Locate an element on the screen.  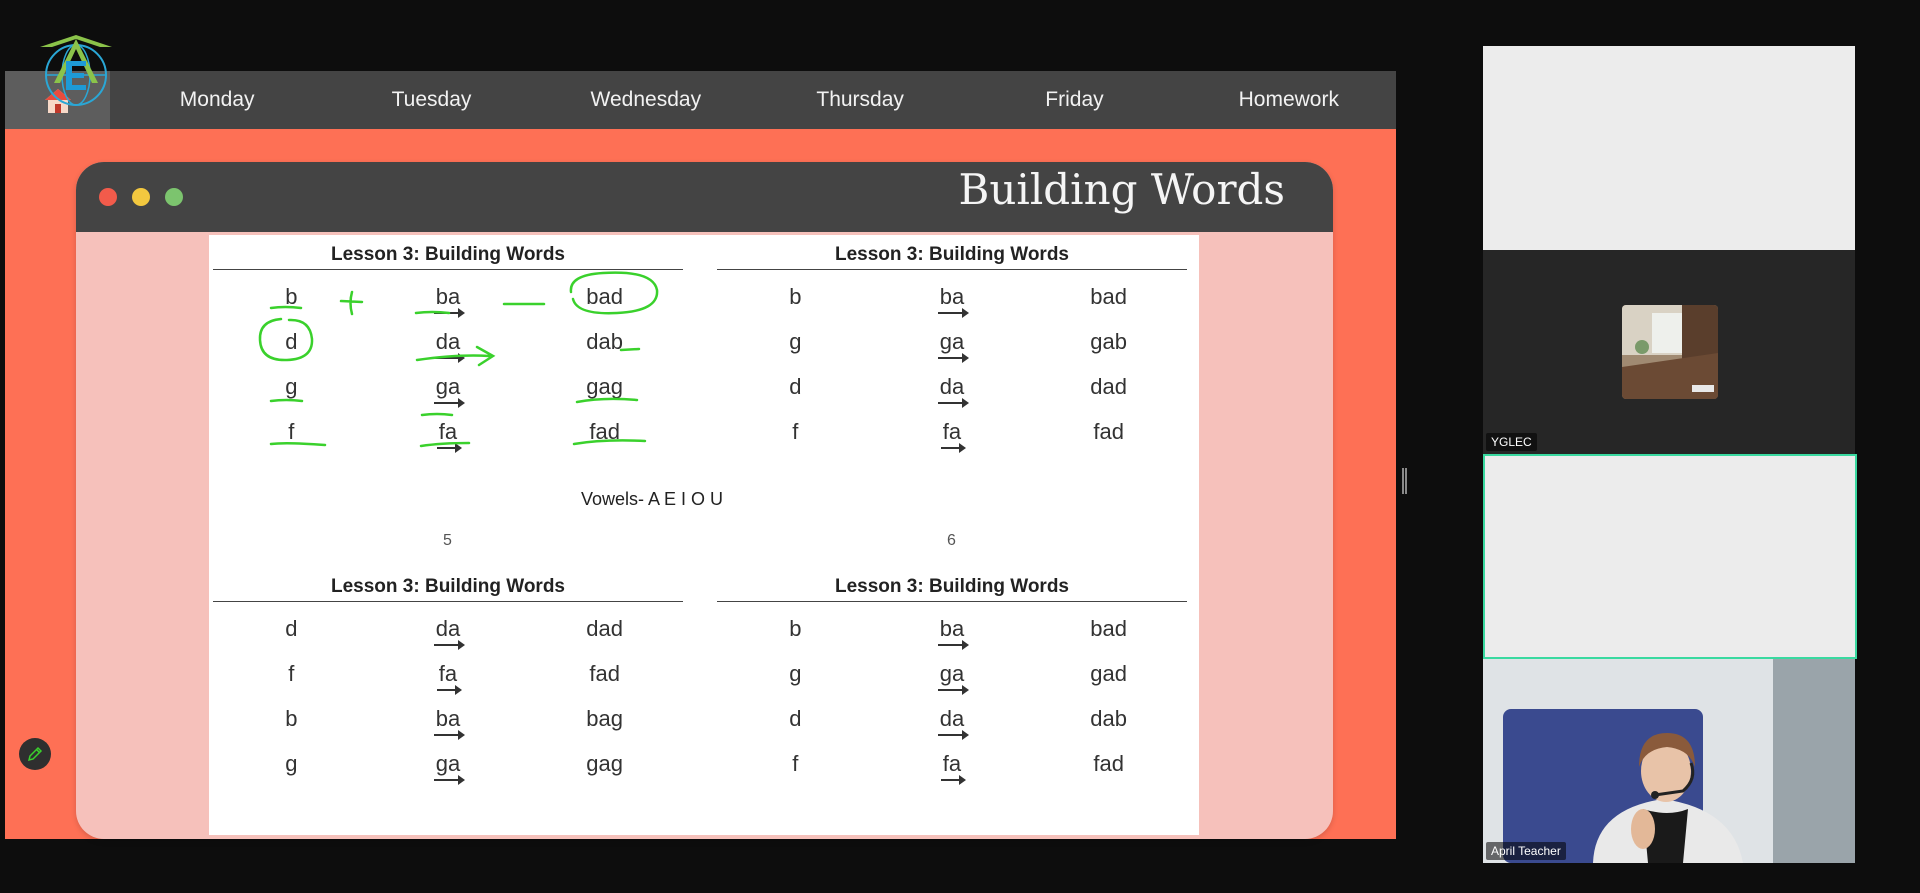
word-table: b ba bad g ga gad d da dab f fa fad is located at coordinates (952, 696).